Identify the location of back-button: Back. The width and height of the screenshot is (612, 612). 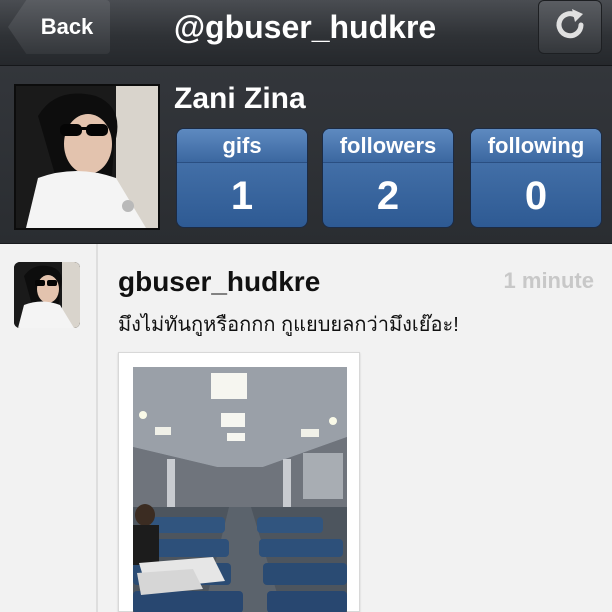
(59, 27).